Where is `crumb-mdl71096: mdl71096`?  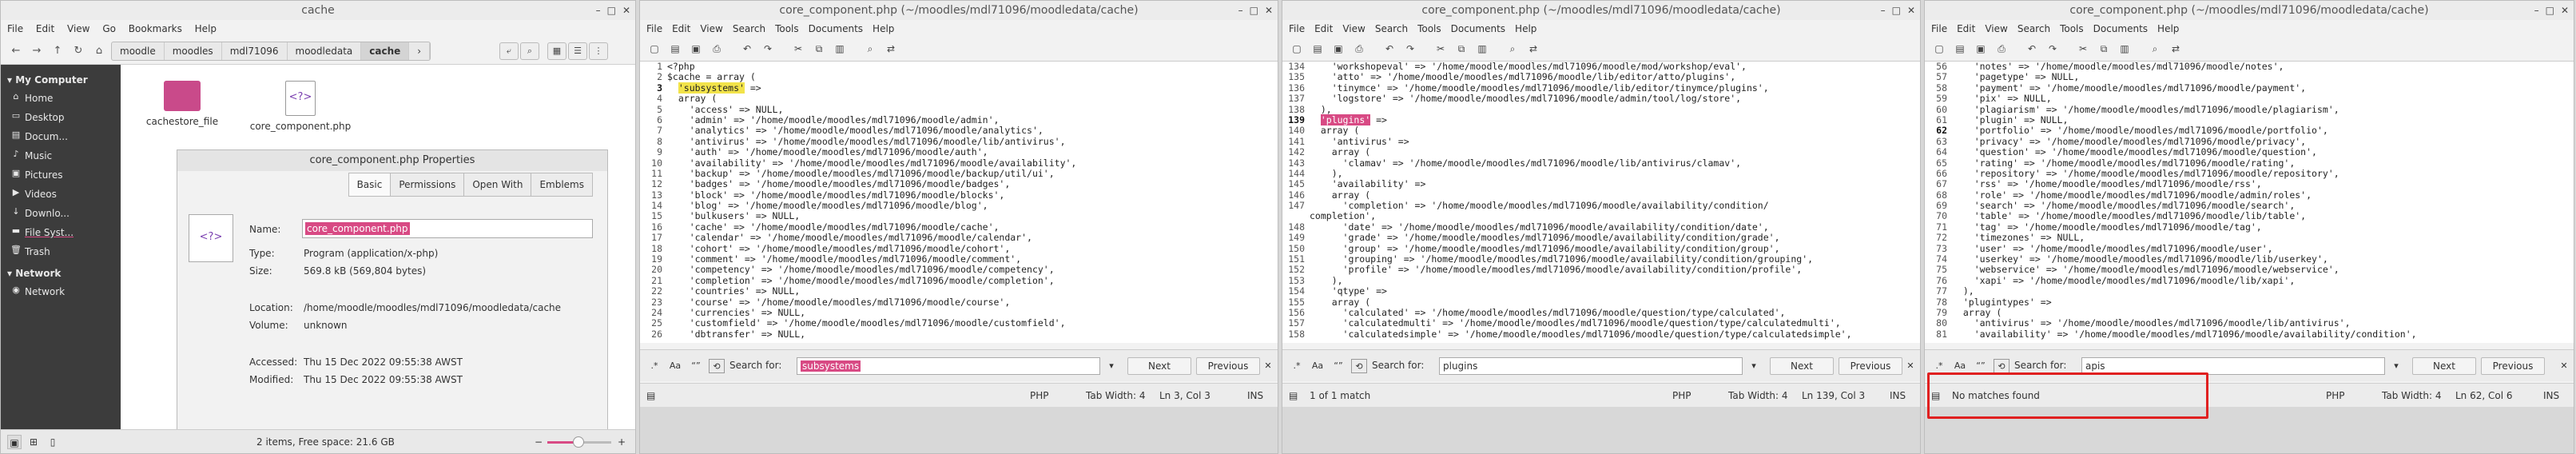 crumb-mdl71096: mdl71096 is located at coordinates (255, 51).